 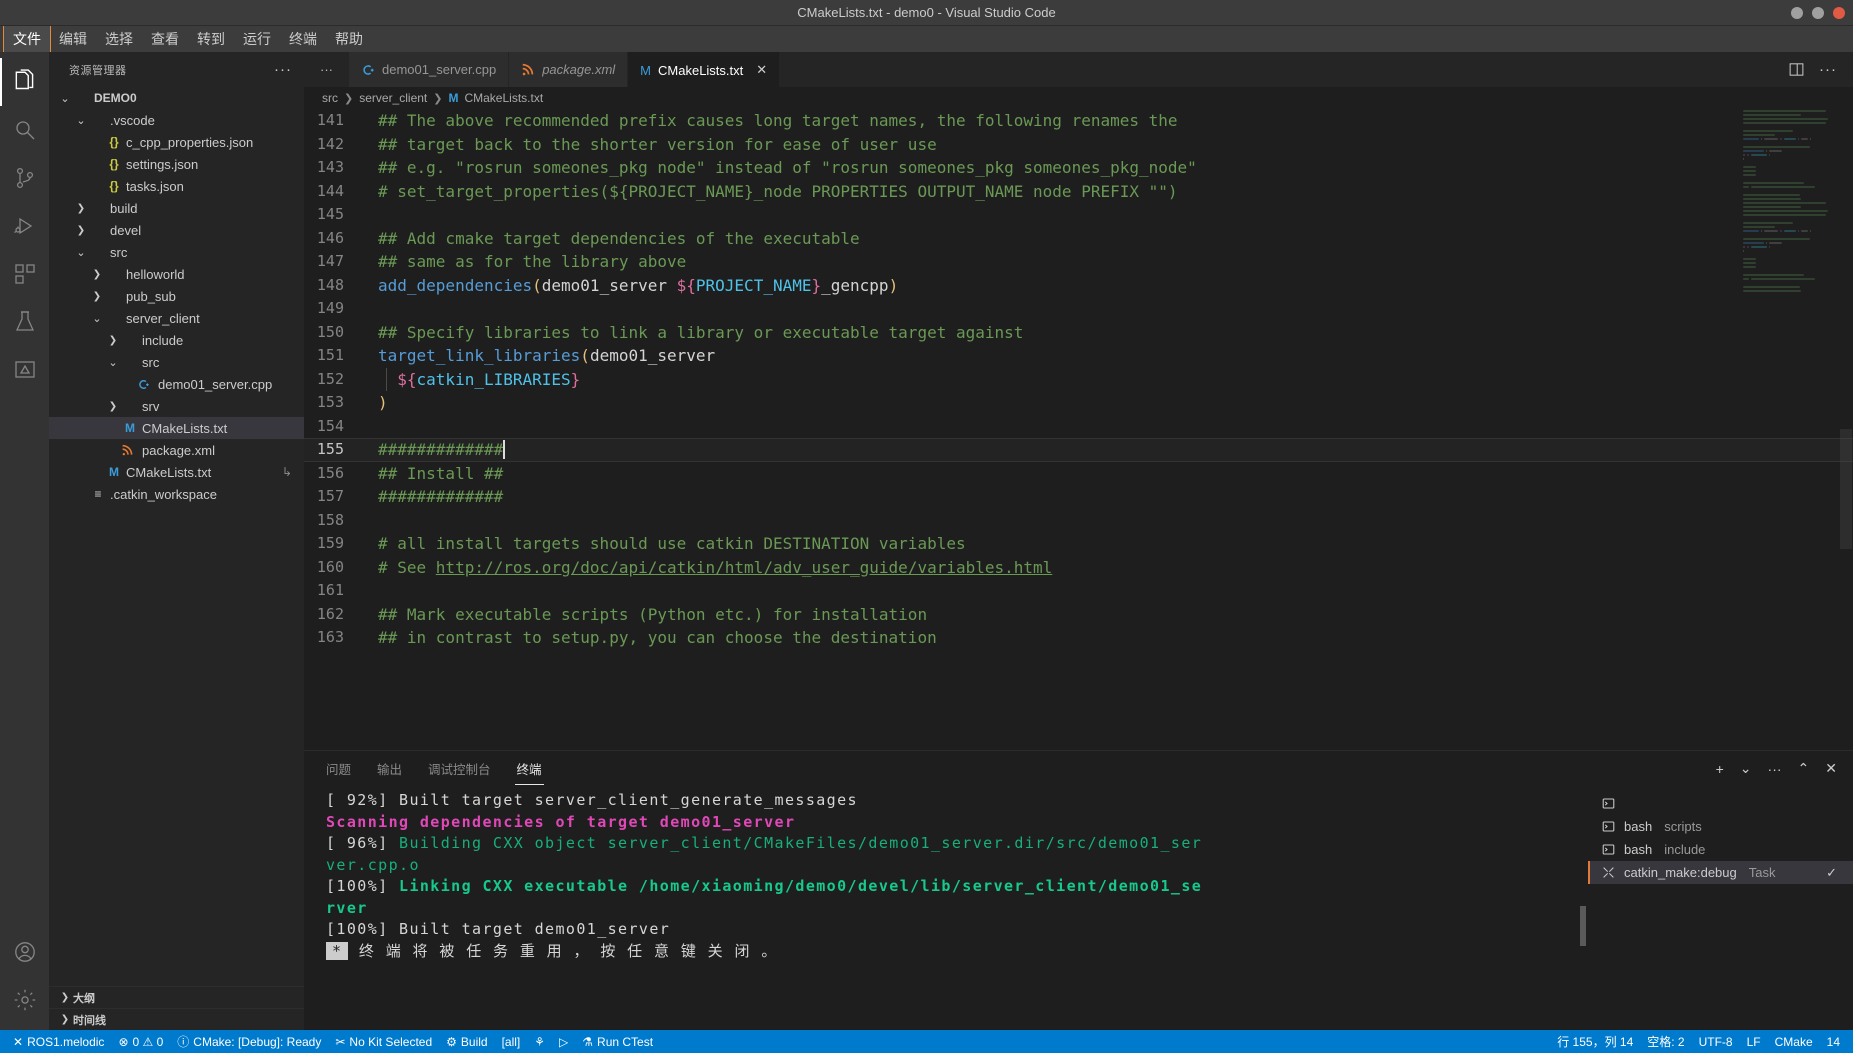 What do you see at coordinates (1720, 849) in the screenshot?
I see `terminal-list-item-2: bash include` at bounding box center [1720, 849].